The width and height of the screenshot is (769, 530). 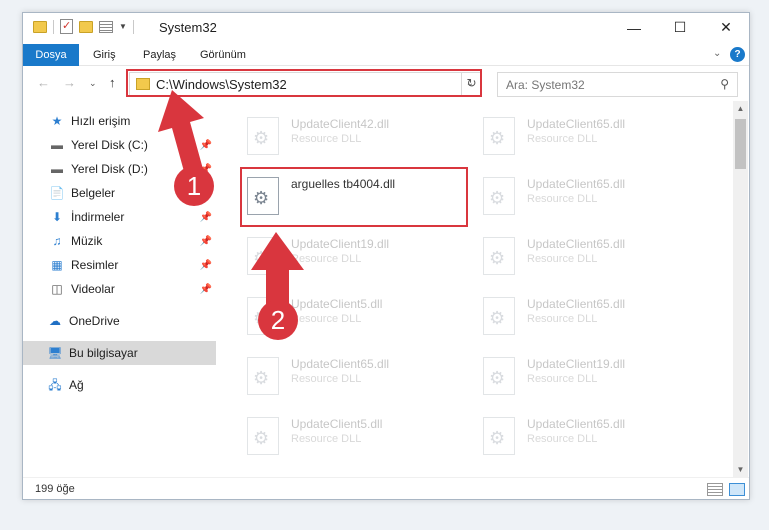 I want to click on annotation-arrows, so click(x=231, y=201).